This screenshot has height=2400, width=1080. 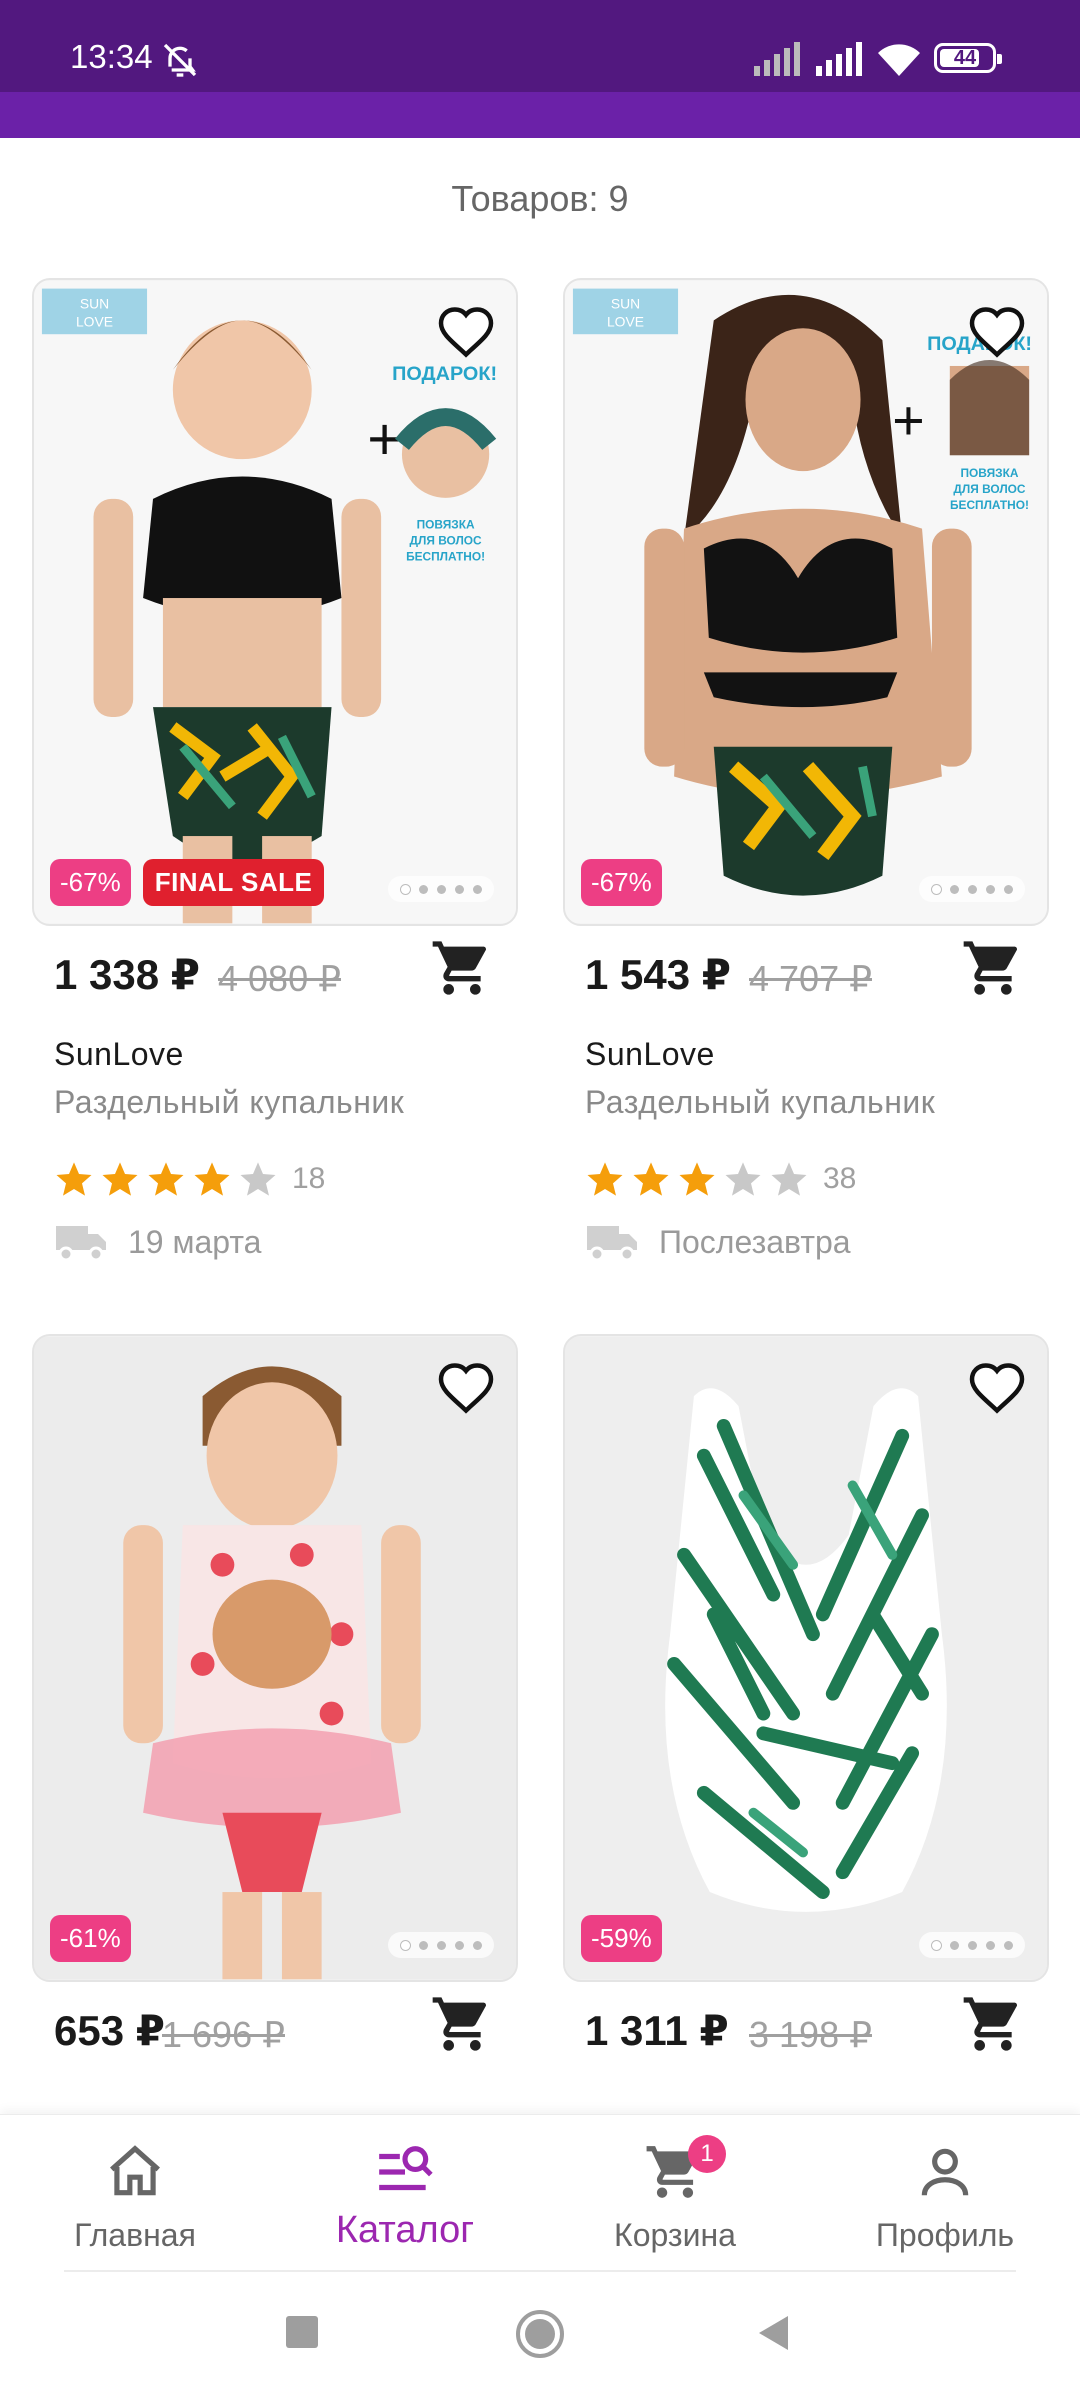 What do you see at coordinates (135, 2197) in the screenshot?
I see `nav-item-home: Главная` at bounding box center [135, 2197].